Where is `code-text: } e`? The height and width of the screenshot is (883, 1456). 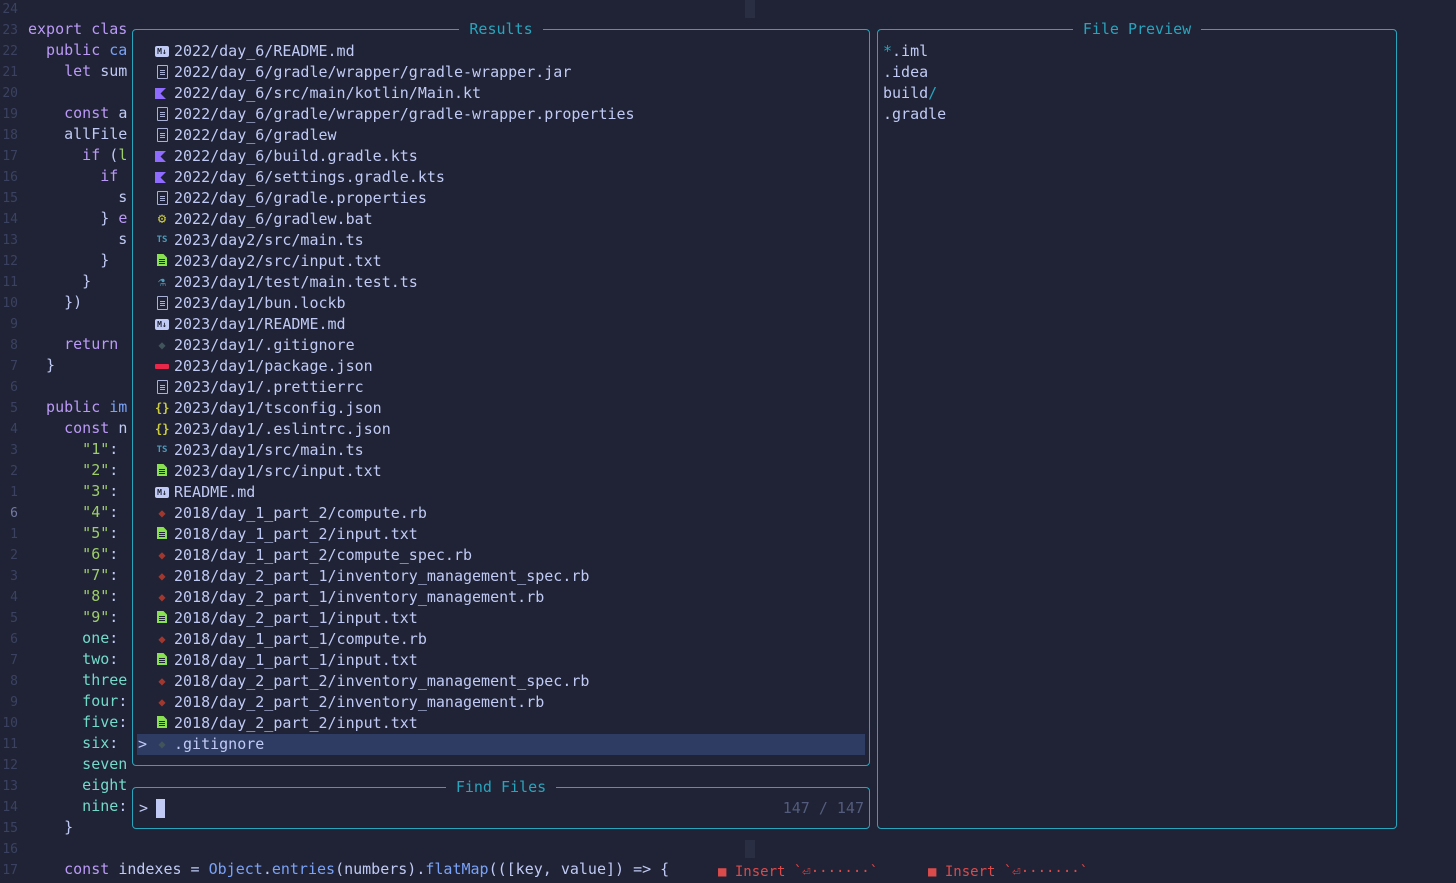 code-text: } e is located at coordinates (77, 218).